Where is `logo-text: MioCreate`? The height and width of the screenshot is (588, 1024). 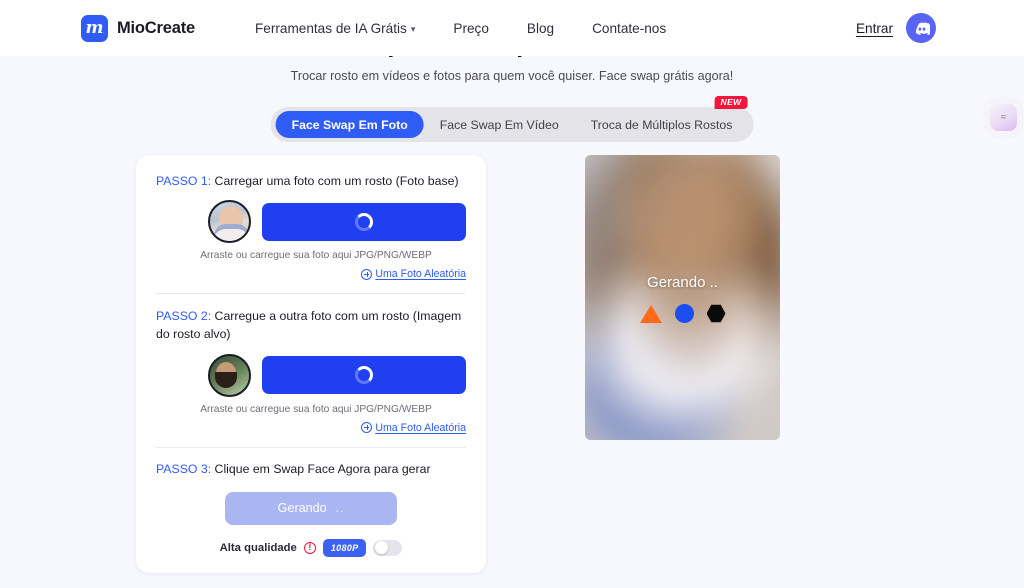 logo-text: MioCreate is located at coordinates (156, 27).